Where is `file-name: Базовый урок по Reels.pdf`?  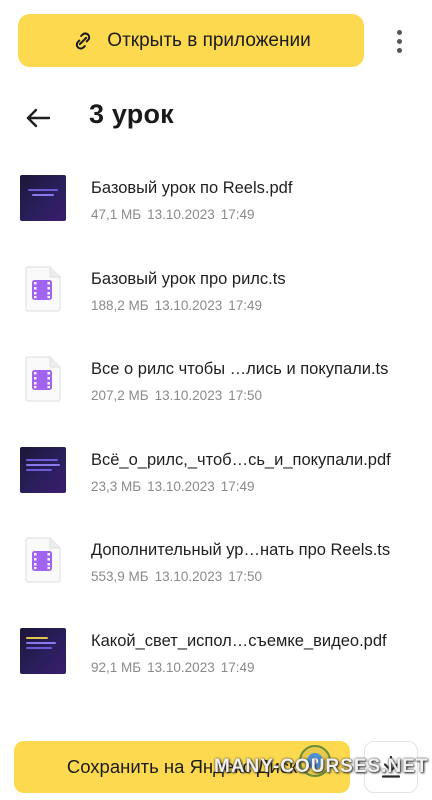 file-name: Базовый урок по Reels.pdf is located at coordinates (192, 188).